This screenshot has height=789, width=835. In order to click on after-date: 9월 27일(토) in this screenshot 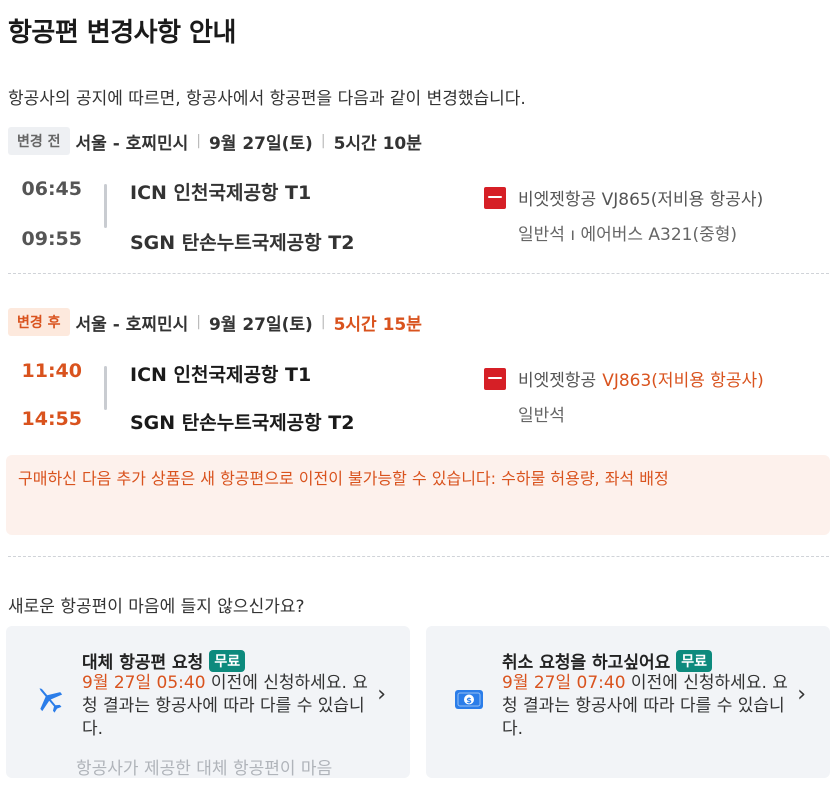, I will do `click(260, 324)`.